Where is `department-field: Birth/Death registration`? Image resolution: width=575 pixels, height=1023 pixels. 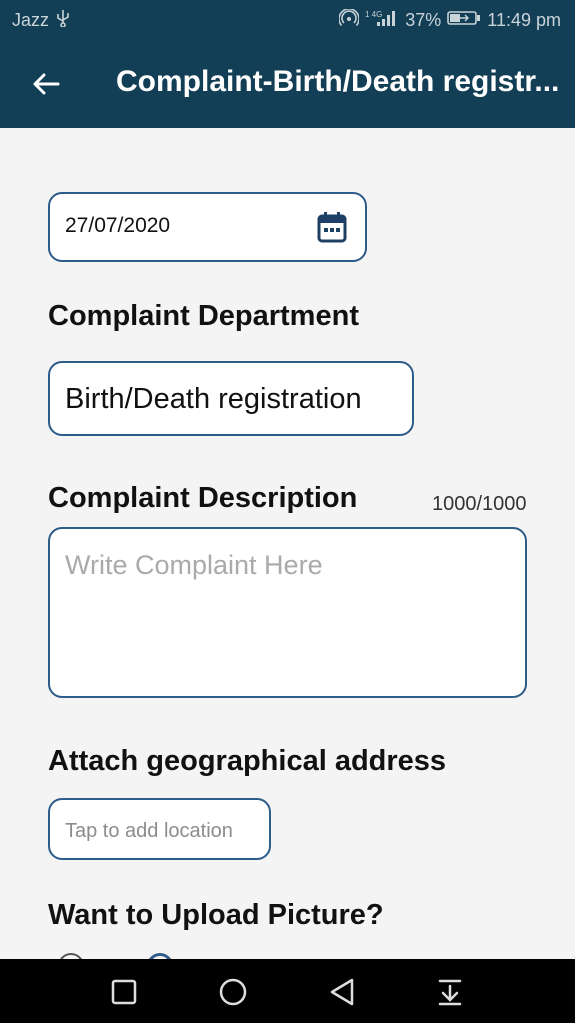 department-field: Birth/Death registration is located at coordinates (231, 398).